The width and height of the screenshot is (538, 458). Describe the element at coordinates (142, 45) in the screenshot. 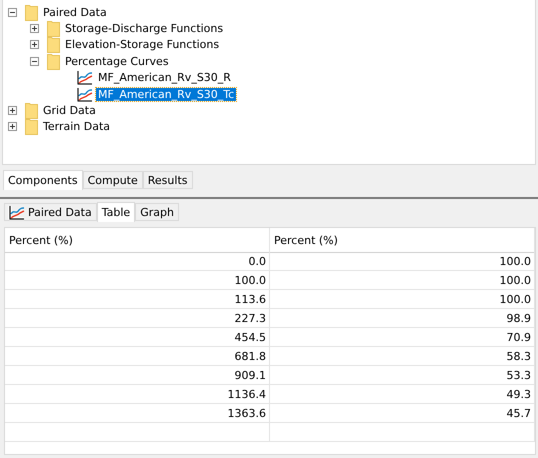

I see `tree-item: Elevation-Storage Functions` at that location.